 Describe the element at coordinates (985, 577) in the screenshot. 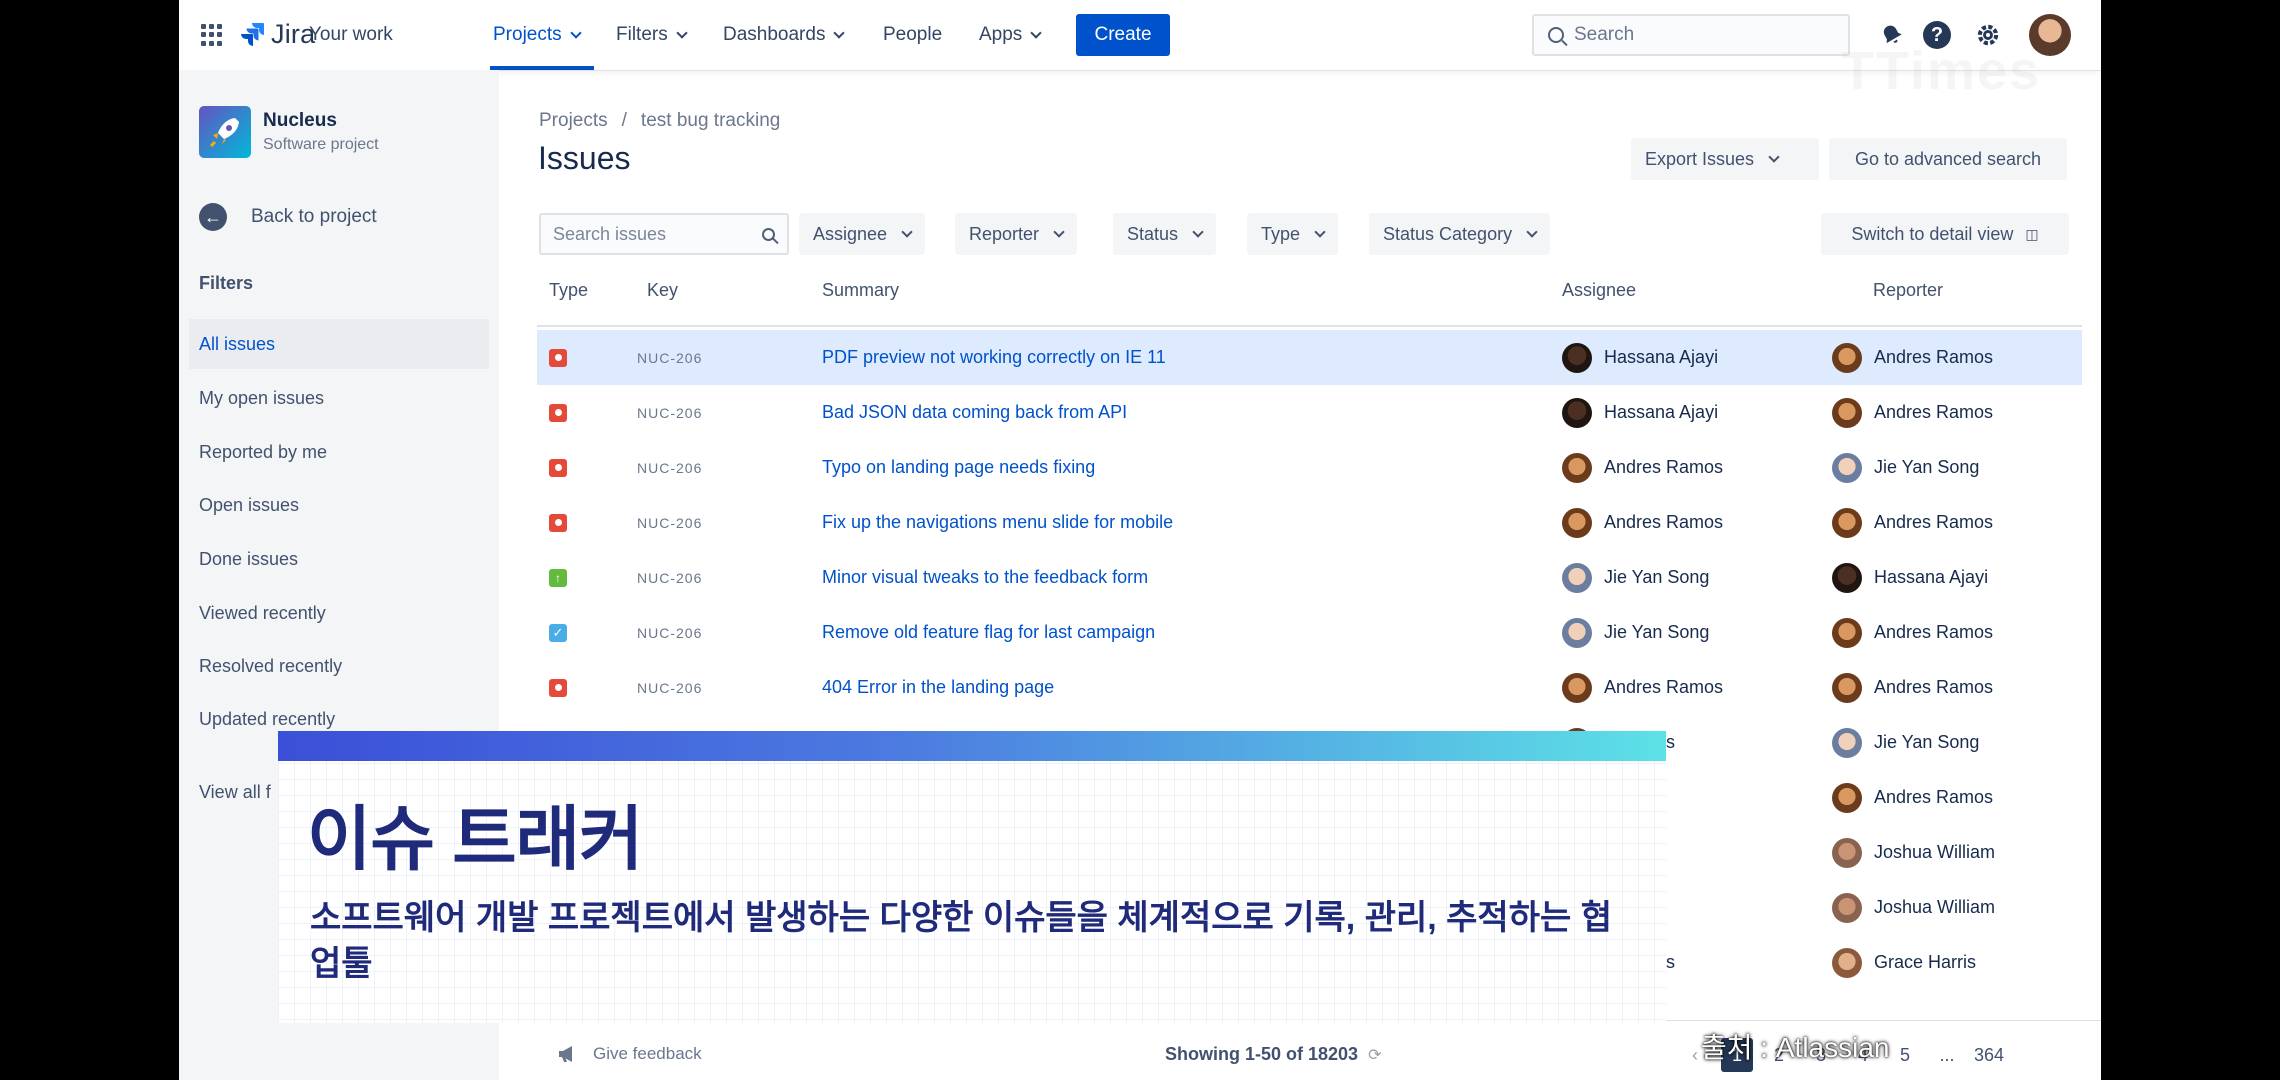

I see `issue-summary-link: Minor visual tweaks to the feedback form` at that location.